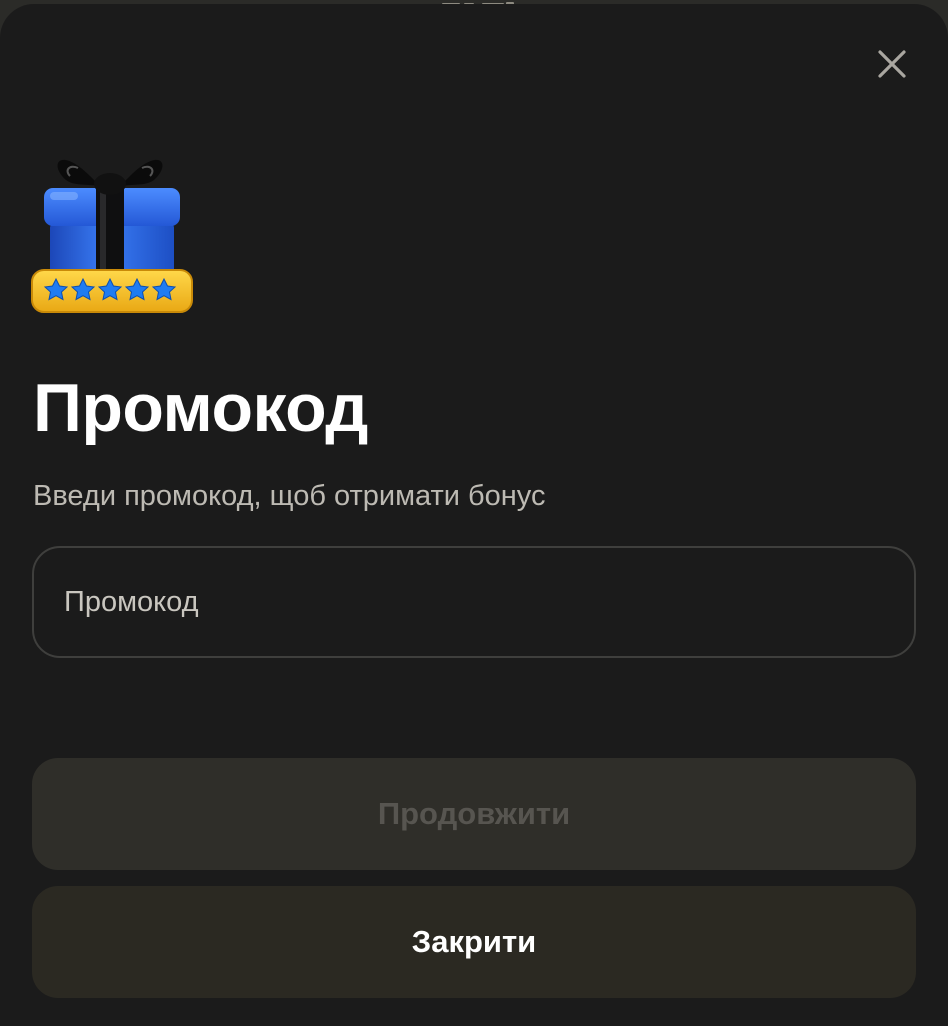 The image size is (948, 1026). Describe the element at coordinates (474, 814) in the screenshot. I see `continue-button: Продовжити` at that location.